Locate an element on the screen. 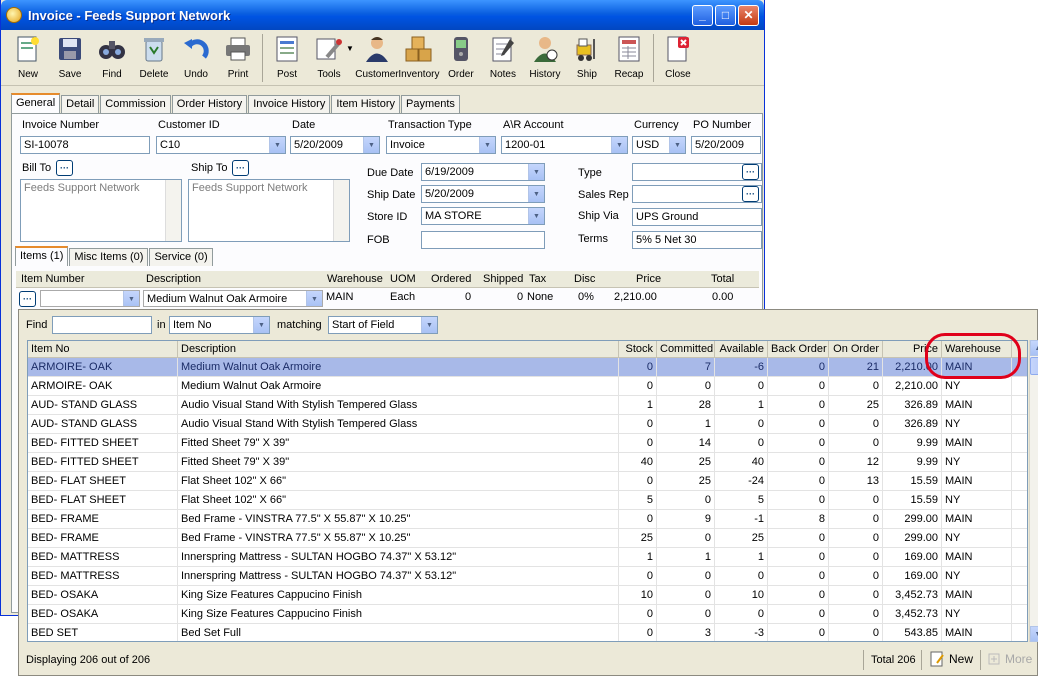  scroll-up-icon: ▲ is located at coordinates (1034, 348).